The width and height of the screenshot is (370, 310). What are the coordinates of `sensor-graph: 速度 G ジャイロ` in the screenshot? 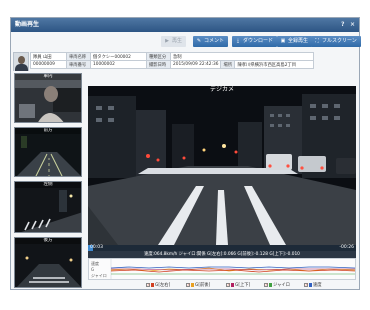 It's located at (222, 269).